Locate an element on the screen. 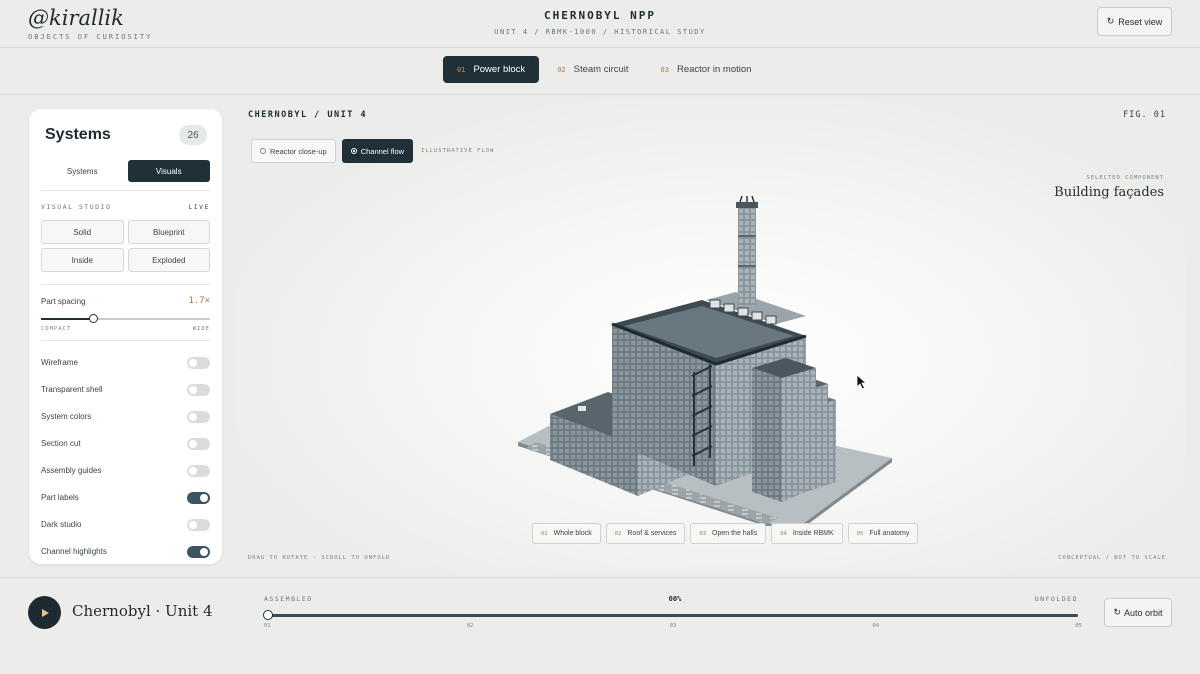 This screenshot has height=674, width=1200. panel-segment-control: Systems Visuals is located at coordinates (125, 171).